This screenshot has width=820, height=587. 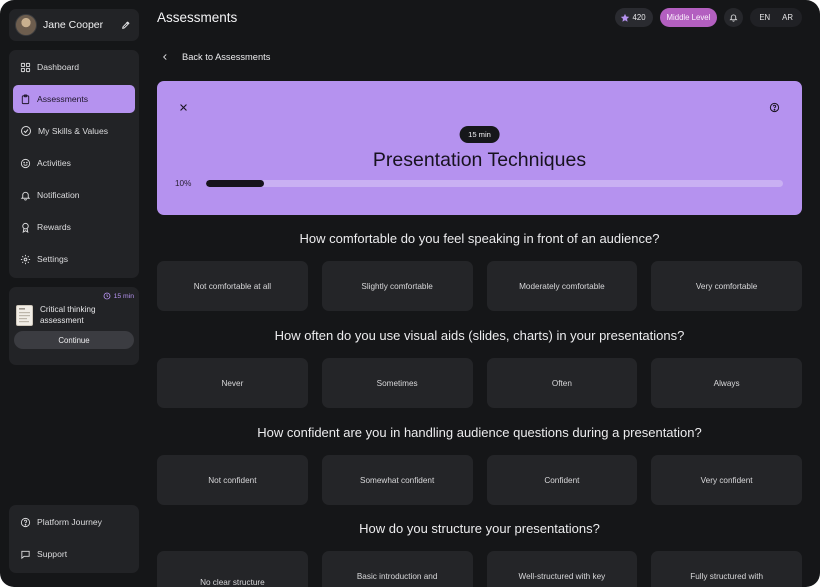 I want to click on language-switcher: EN AR, so click(x=776, y=17).